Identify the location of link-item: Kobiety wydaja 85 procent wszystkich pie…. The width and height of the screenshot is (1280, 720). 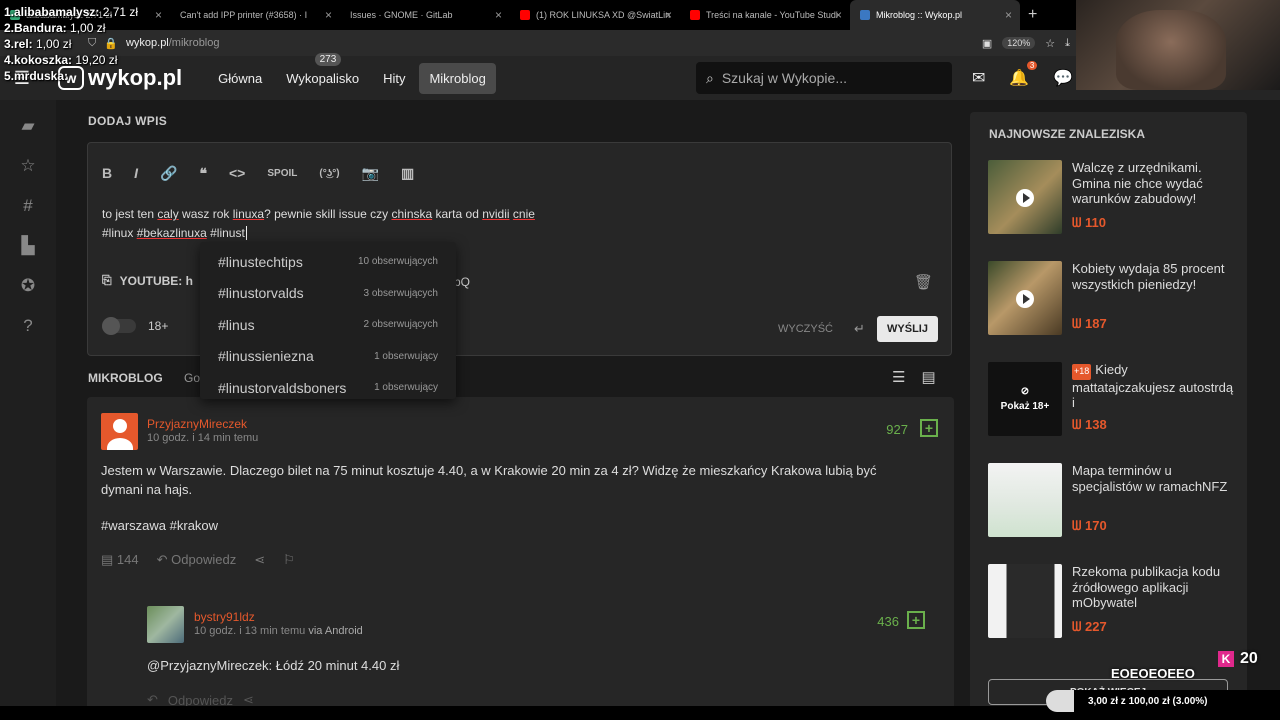
(1113, 298).